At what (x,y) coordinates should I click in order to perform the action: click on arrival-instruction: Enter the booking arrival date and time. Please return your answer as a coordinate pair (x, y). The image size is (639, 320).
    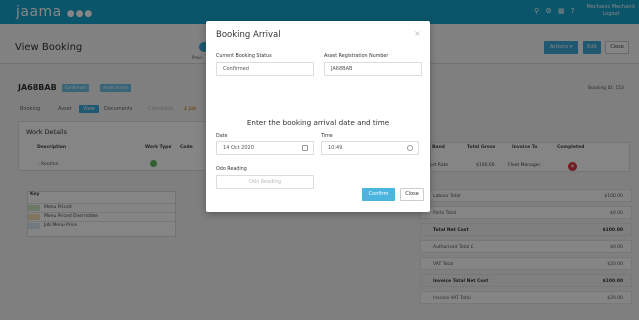
    Looking at the image, I should click on (318, 122).